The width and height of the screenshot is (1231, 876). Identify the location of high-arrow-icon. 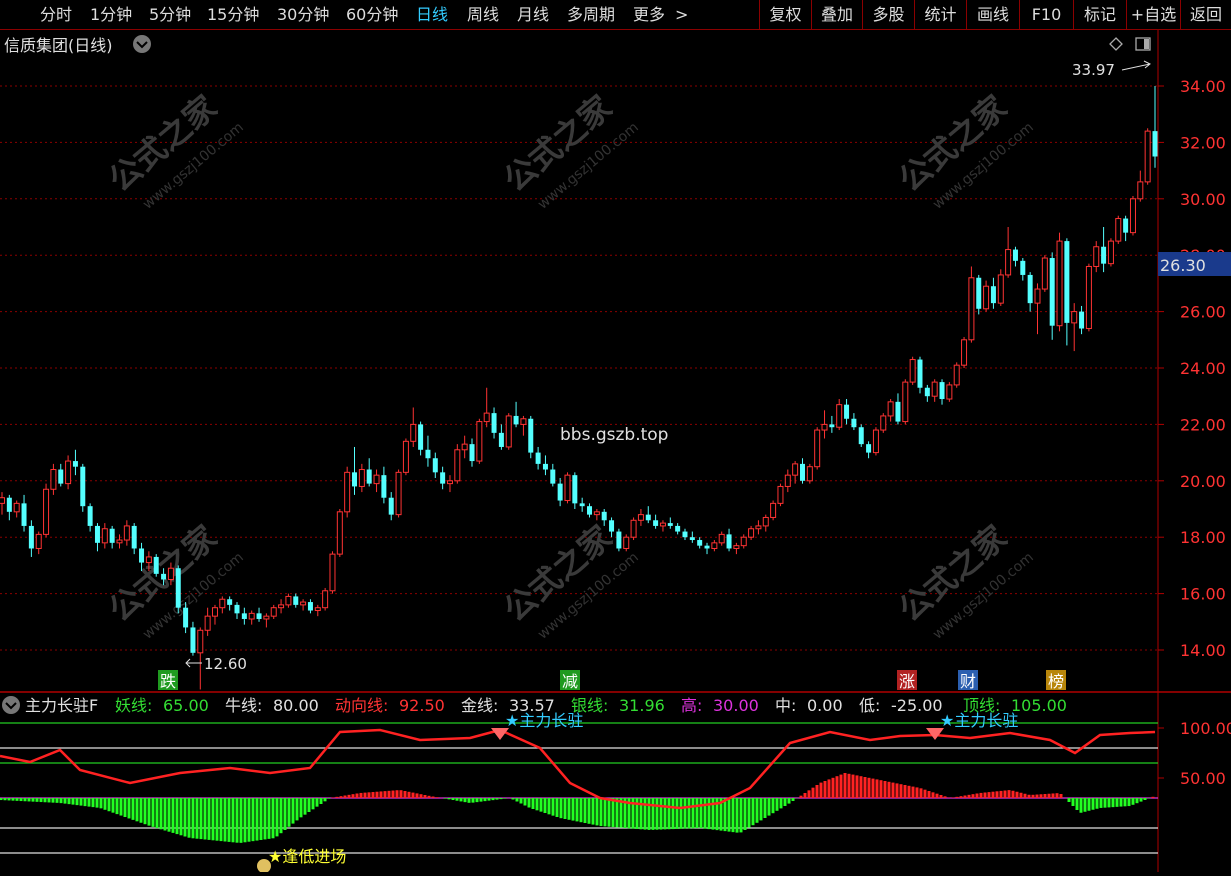
(1136, 65).